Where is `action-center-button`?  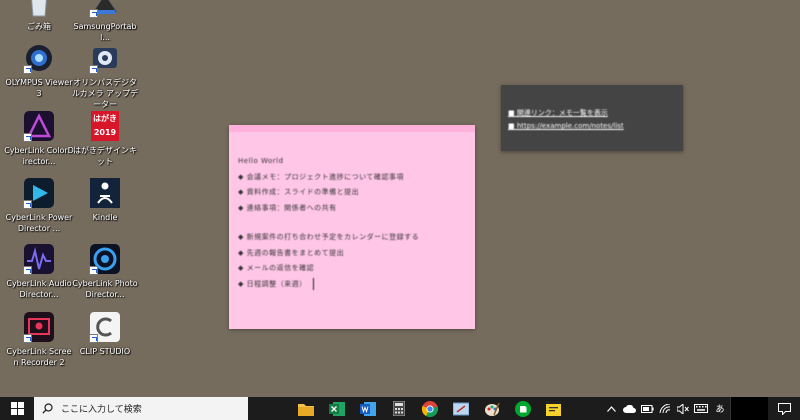 action-center-button is located at coordinates (784, 408).